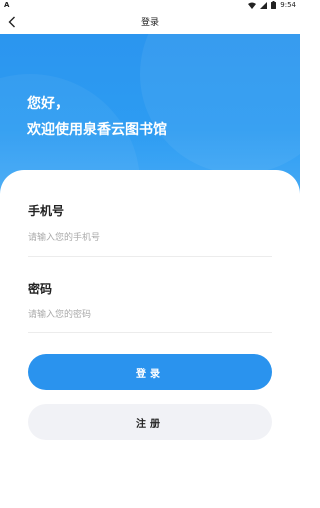  I want to click on password-label: 密码, so click(40, 289).